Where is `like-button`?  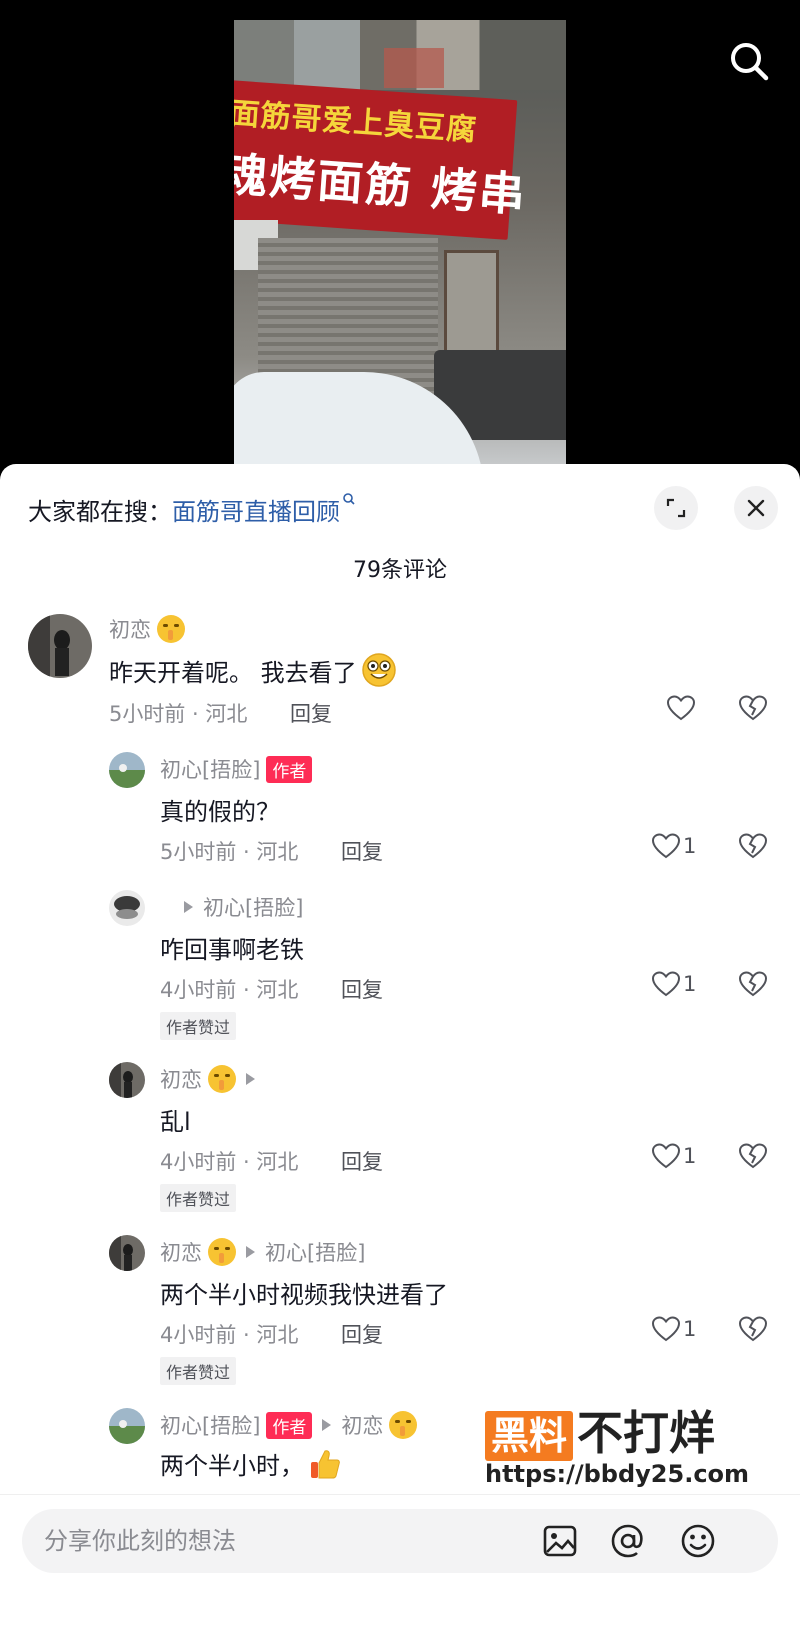 like-button is located at coordinates (682, 708).